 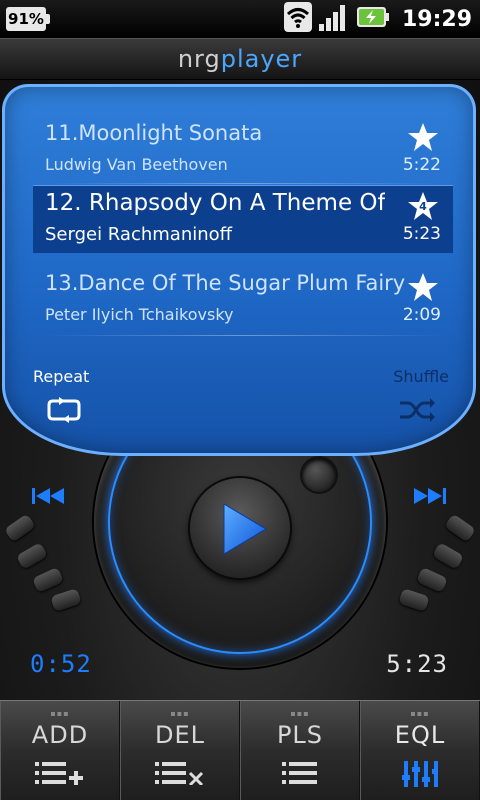 What do you see at coordinates (417, 664) in the screenshot?
I see `total-time: 5:23` at bounding box center [417, 664].